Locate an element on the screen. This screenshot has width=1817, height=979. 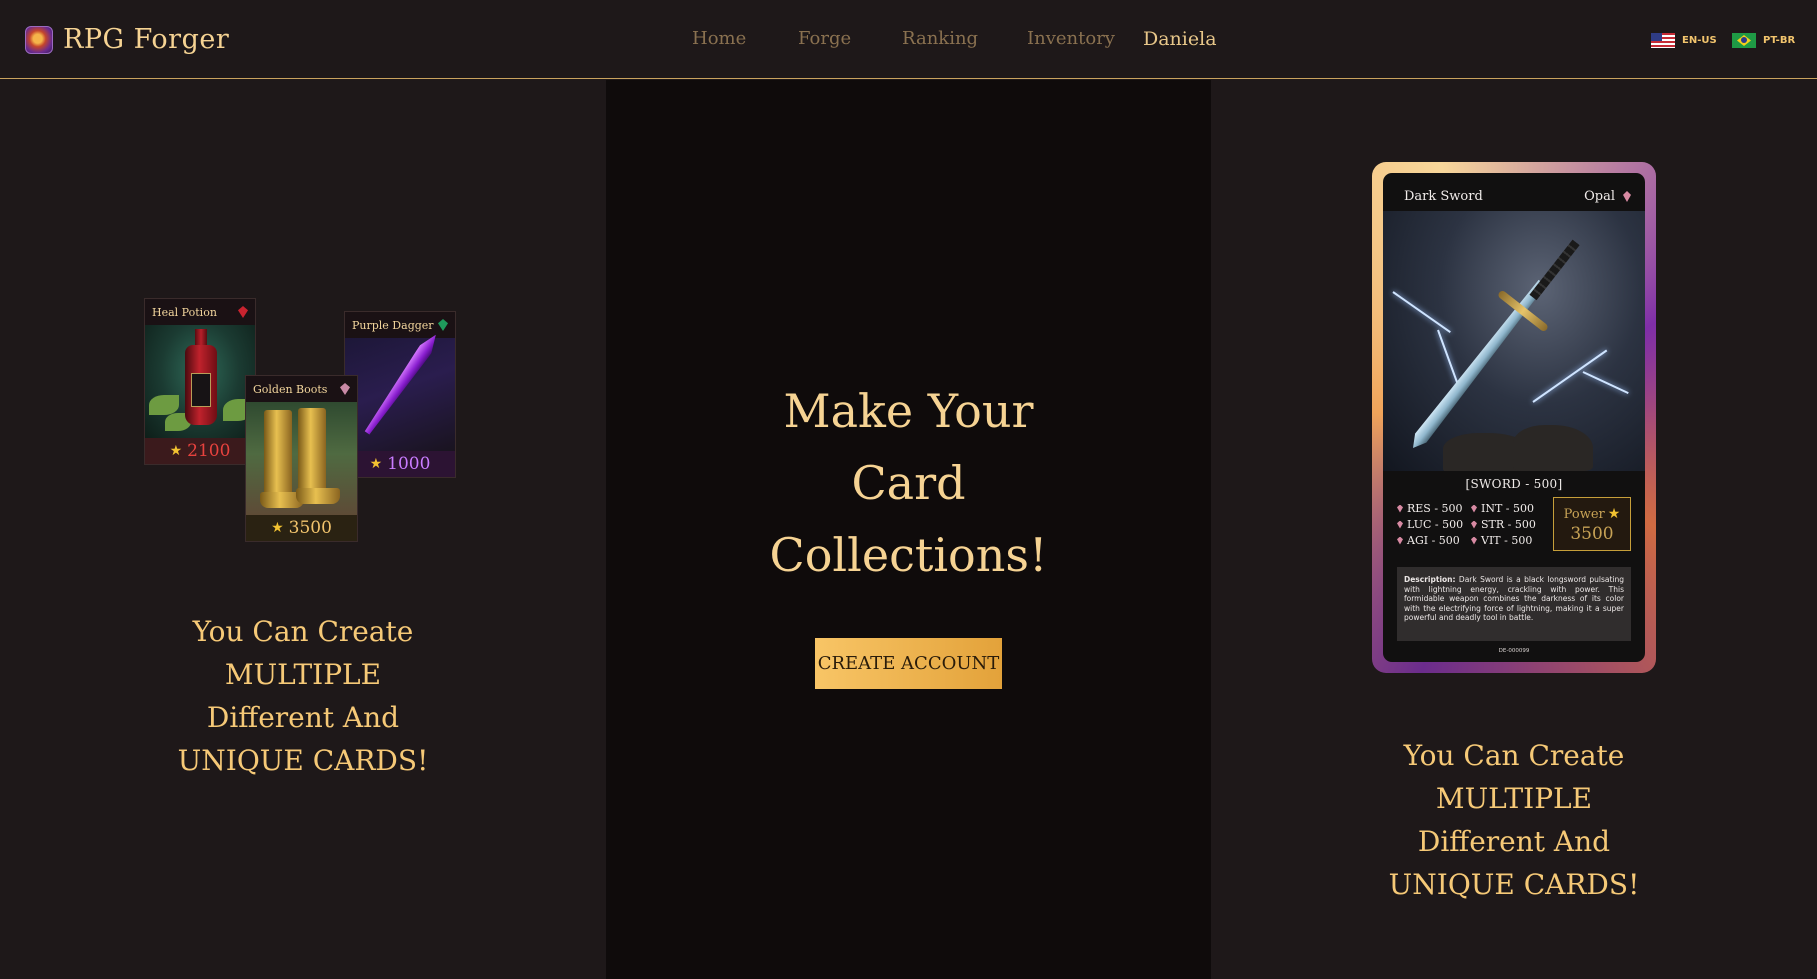
stat-vit: VIT - 500 is located at coordinates (1508, 540).